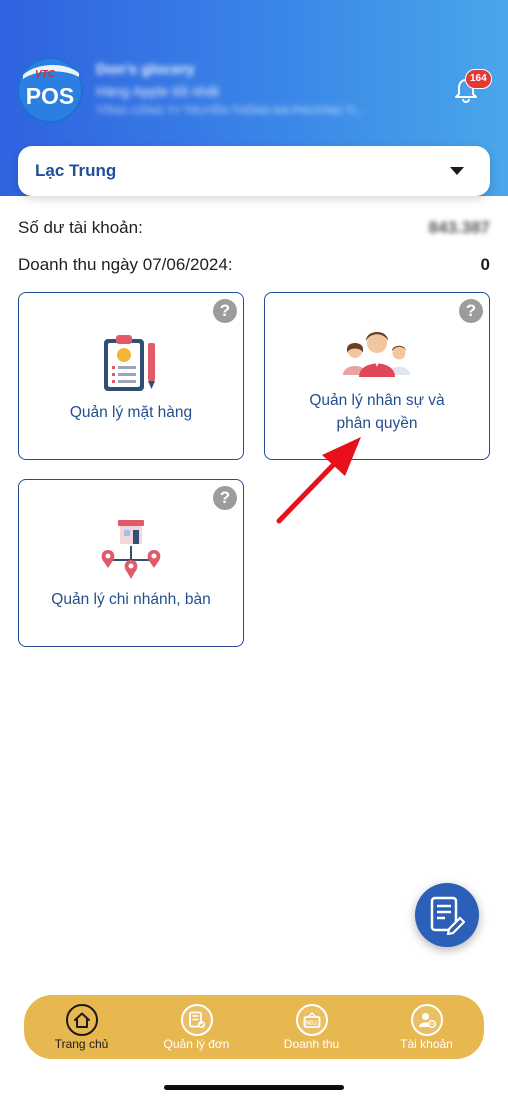  Describe the element at coordinates (427, 1020) in the screenshot. I see `user-settings-icon` at that location.